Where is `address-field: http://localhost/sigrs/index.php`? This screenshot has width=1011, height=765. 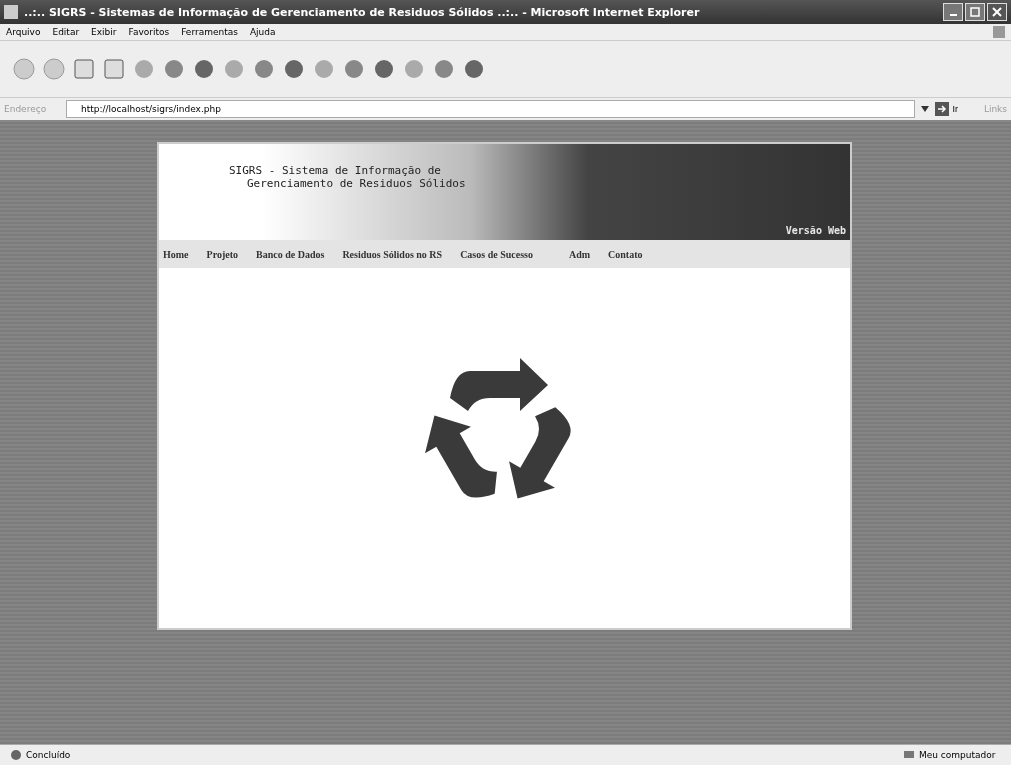 address-field: http://localhost/sigrs/index.php is located at coordinates (491, 109).